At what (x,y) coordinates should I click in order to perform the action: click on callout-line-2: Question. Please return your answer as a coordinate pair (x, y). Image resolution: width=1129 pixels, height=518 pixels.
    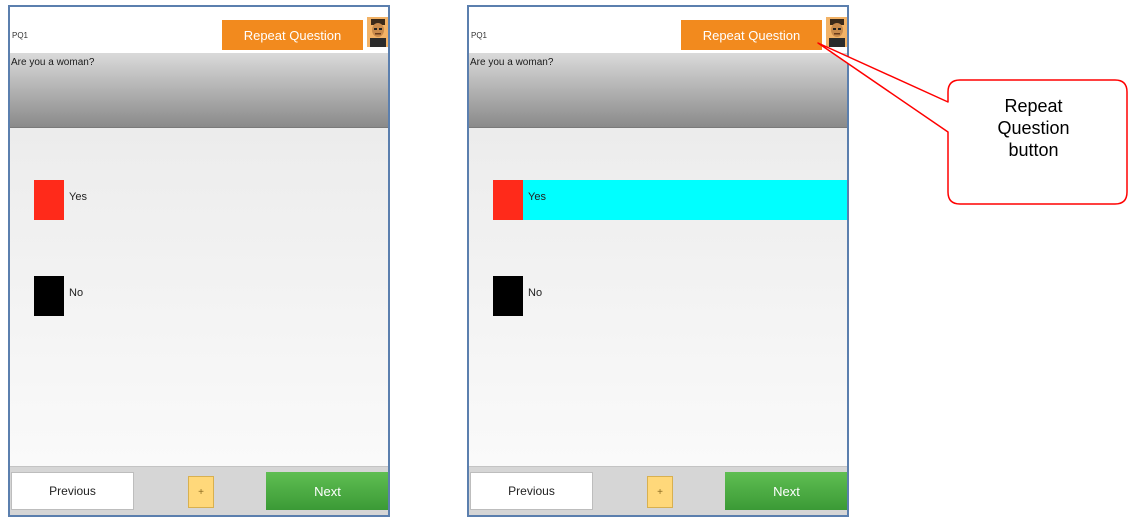
    Looking at the image, I should click on (1033, 128).